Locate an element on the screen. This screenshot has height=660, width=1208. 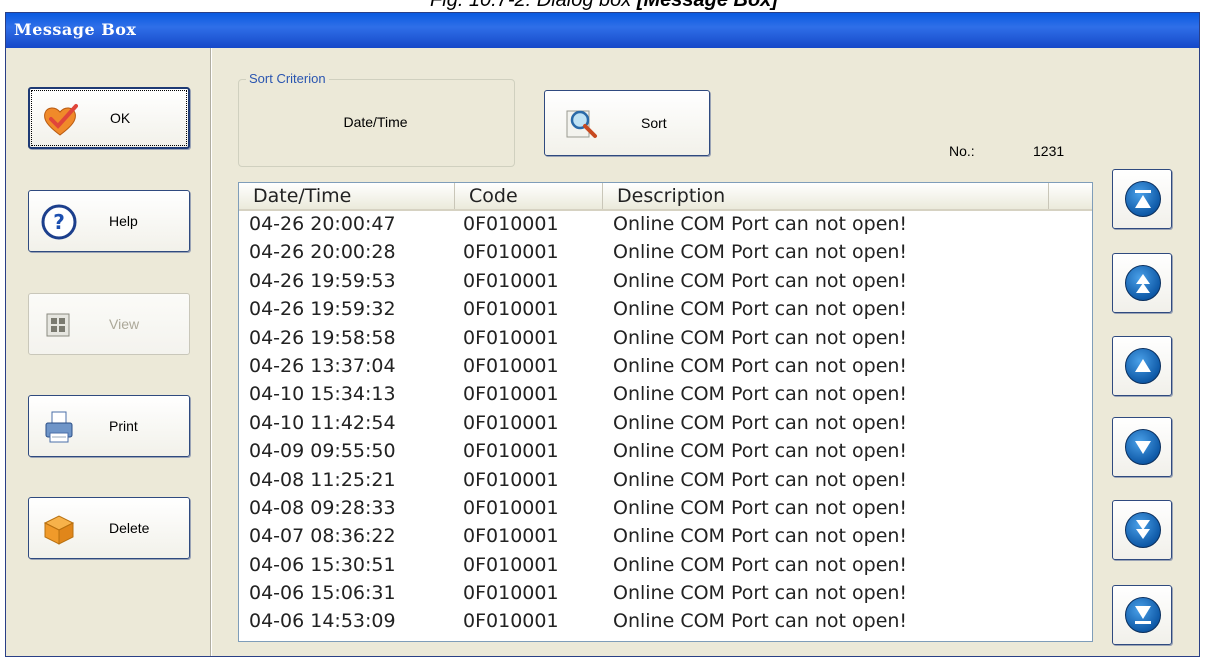
view-label: View is located at coordinates (124, 324).